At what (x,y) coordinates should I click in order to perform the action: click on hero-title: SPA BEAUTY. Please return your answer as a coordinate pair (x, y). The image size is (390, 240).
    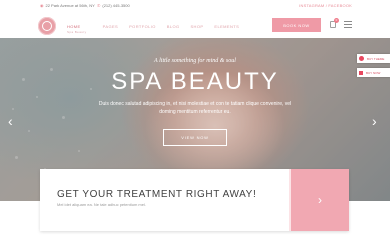
    Looking at the image, I should click on (195, 81).